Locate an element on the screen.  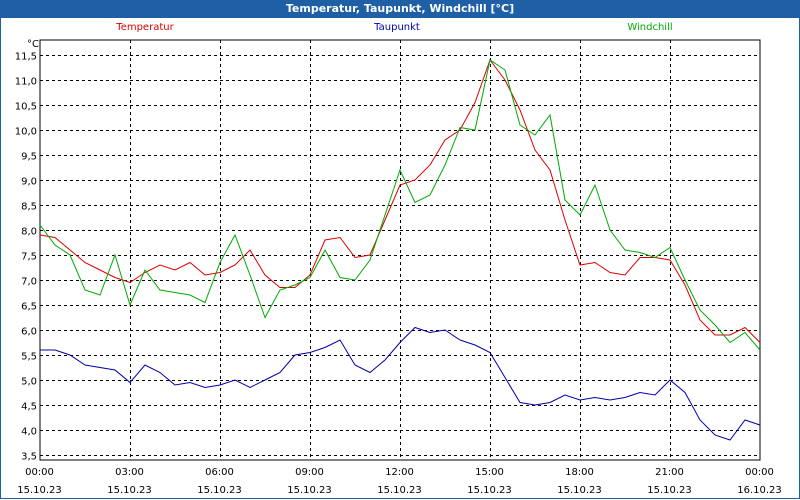
y-tick-label: 4,5 is located at coordinates (29, 407).